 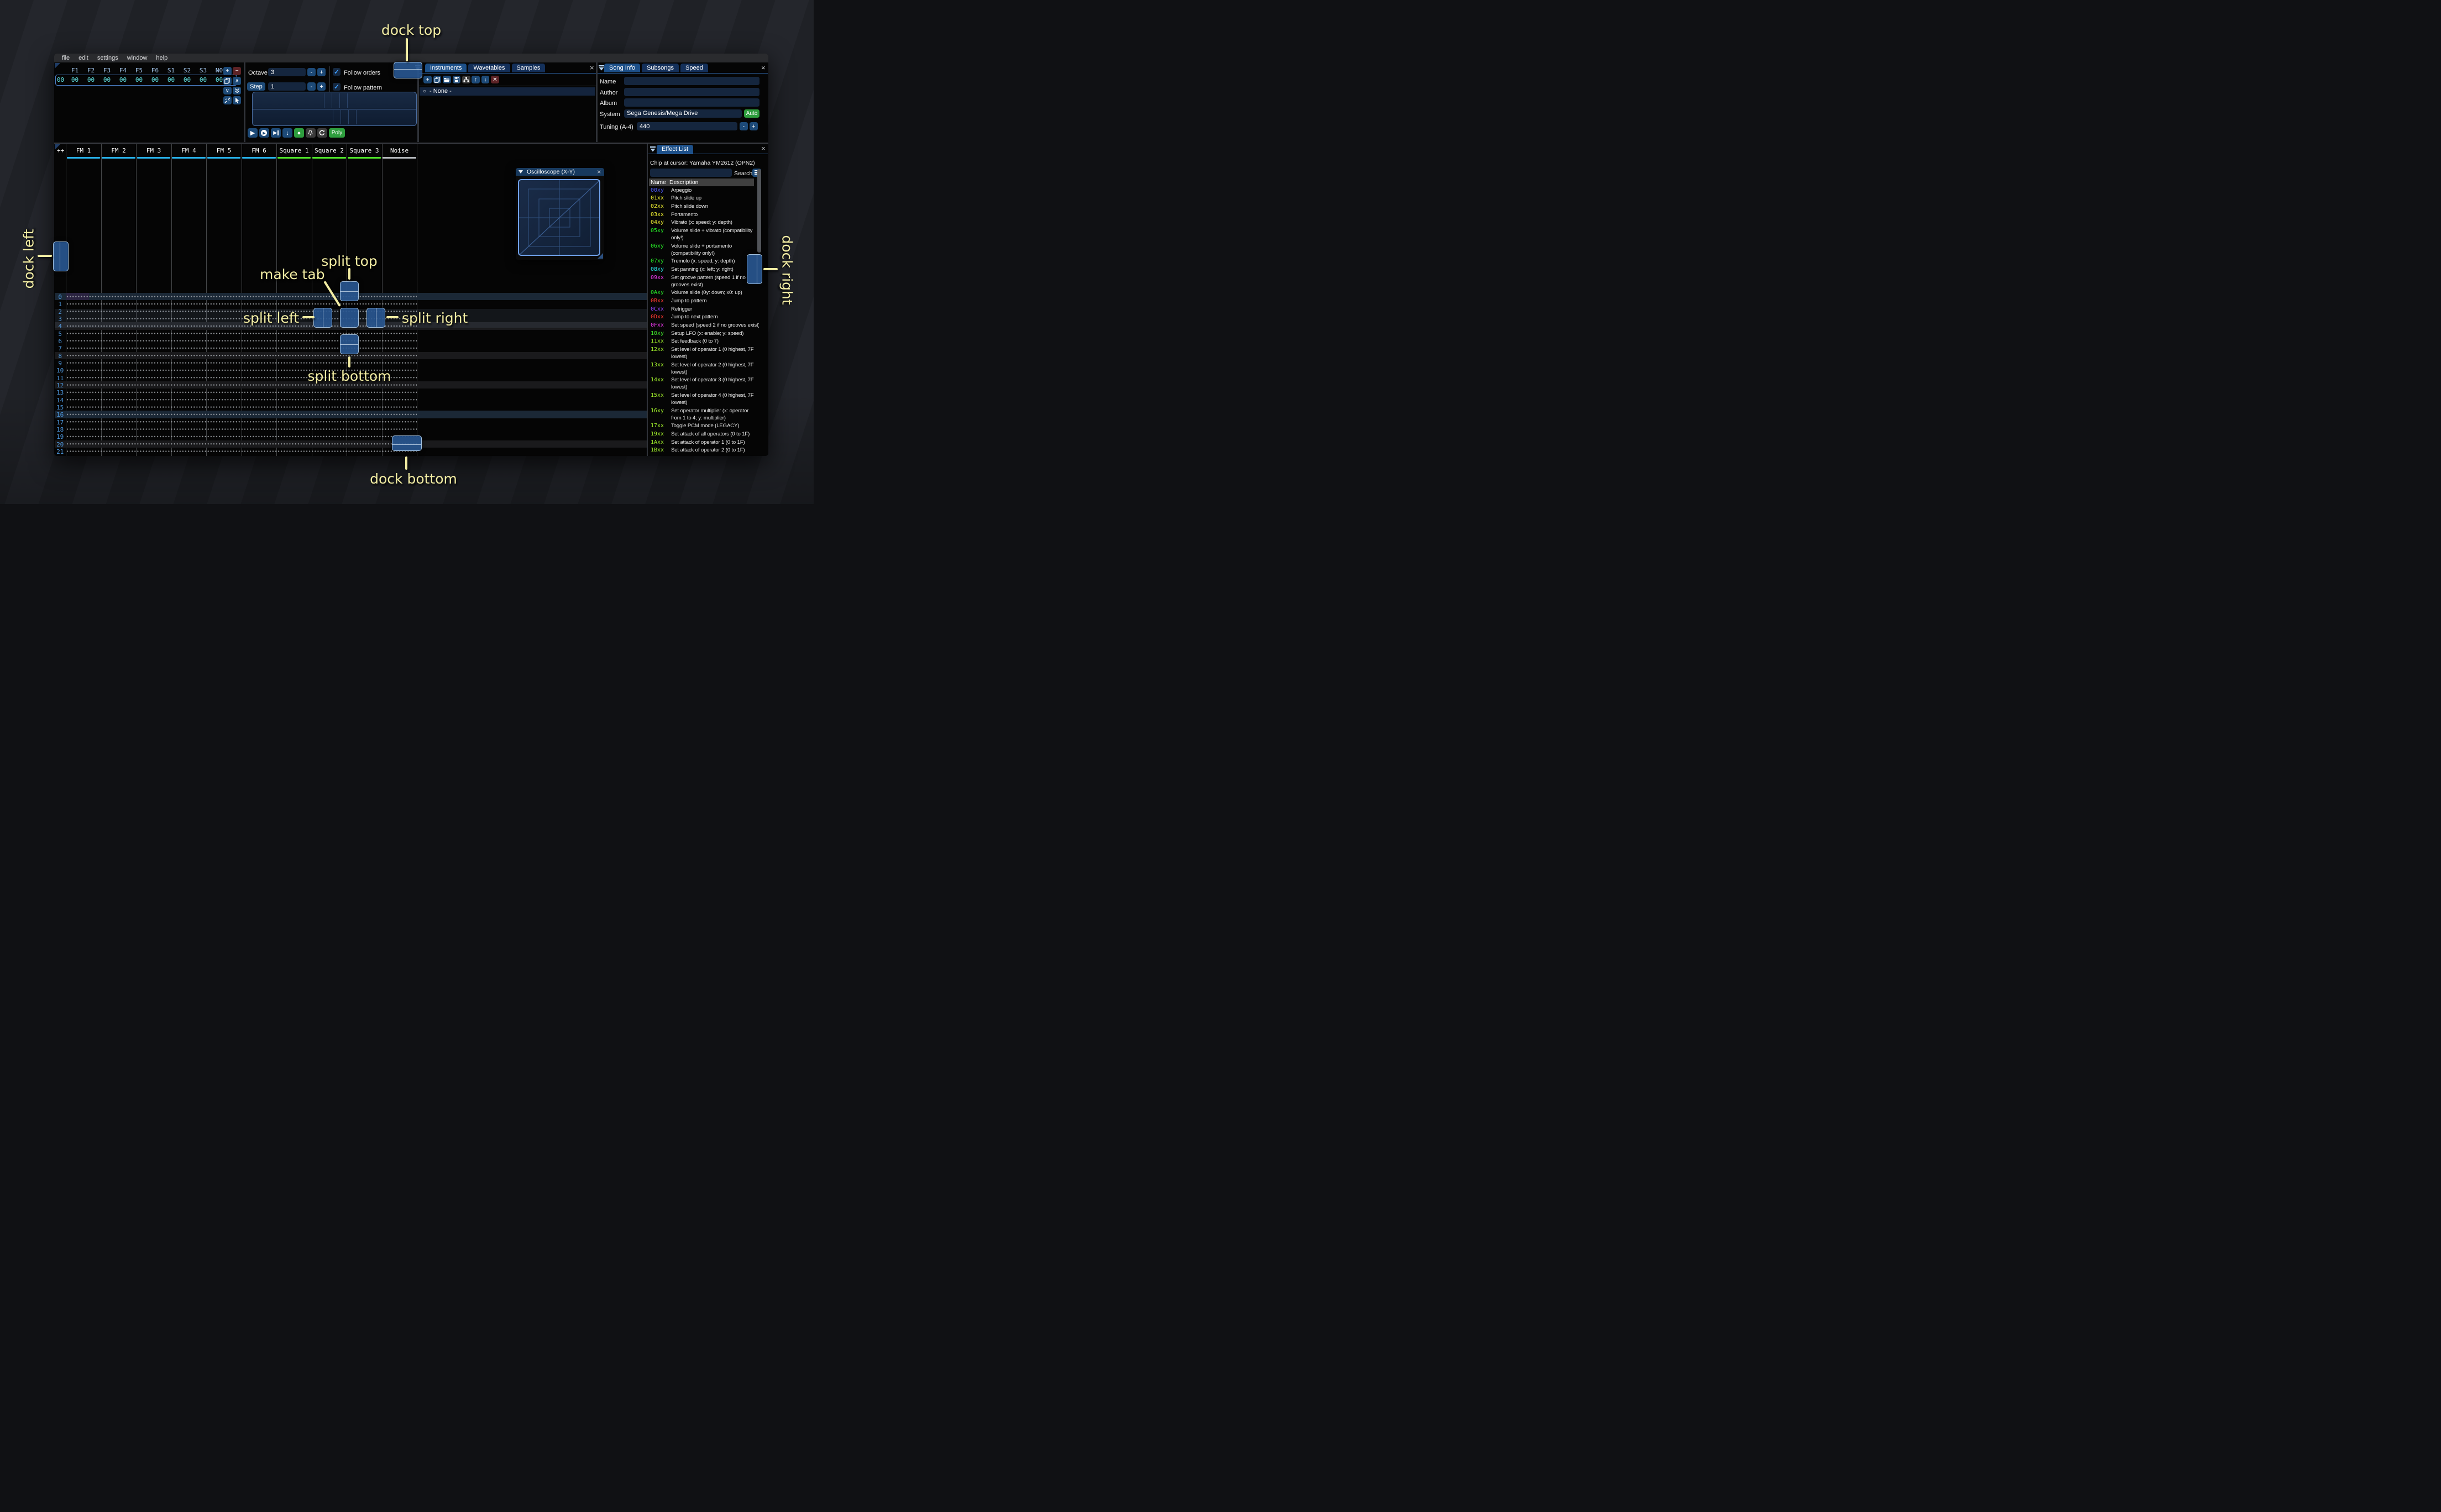 What do you see at coordinates (349, 344) in the screenshot?
I see `split-bottom-button` at bounding box center [349, 344].